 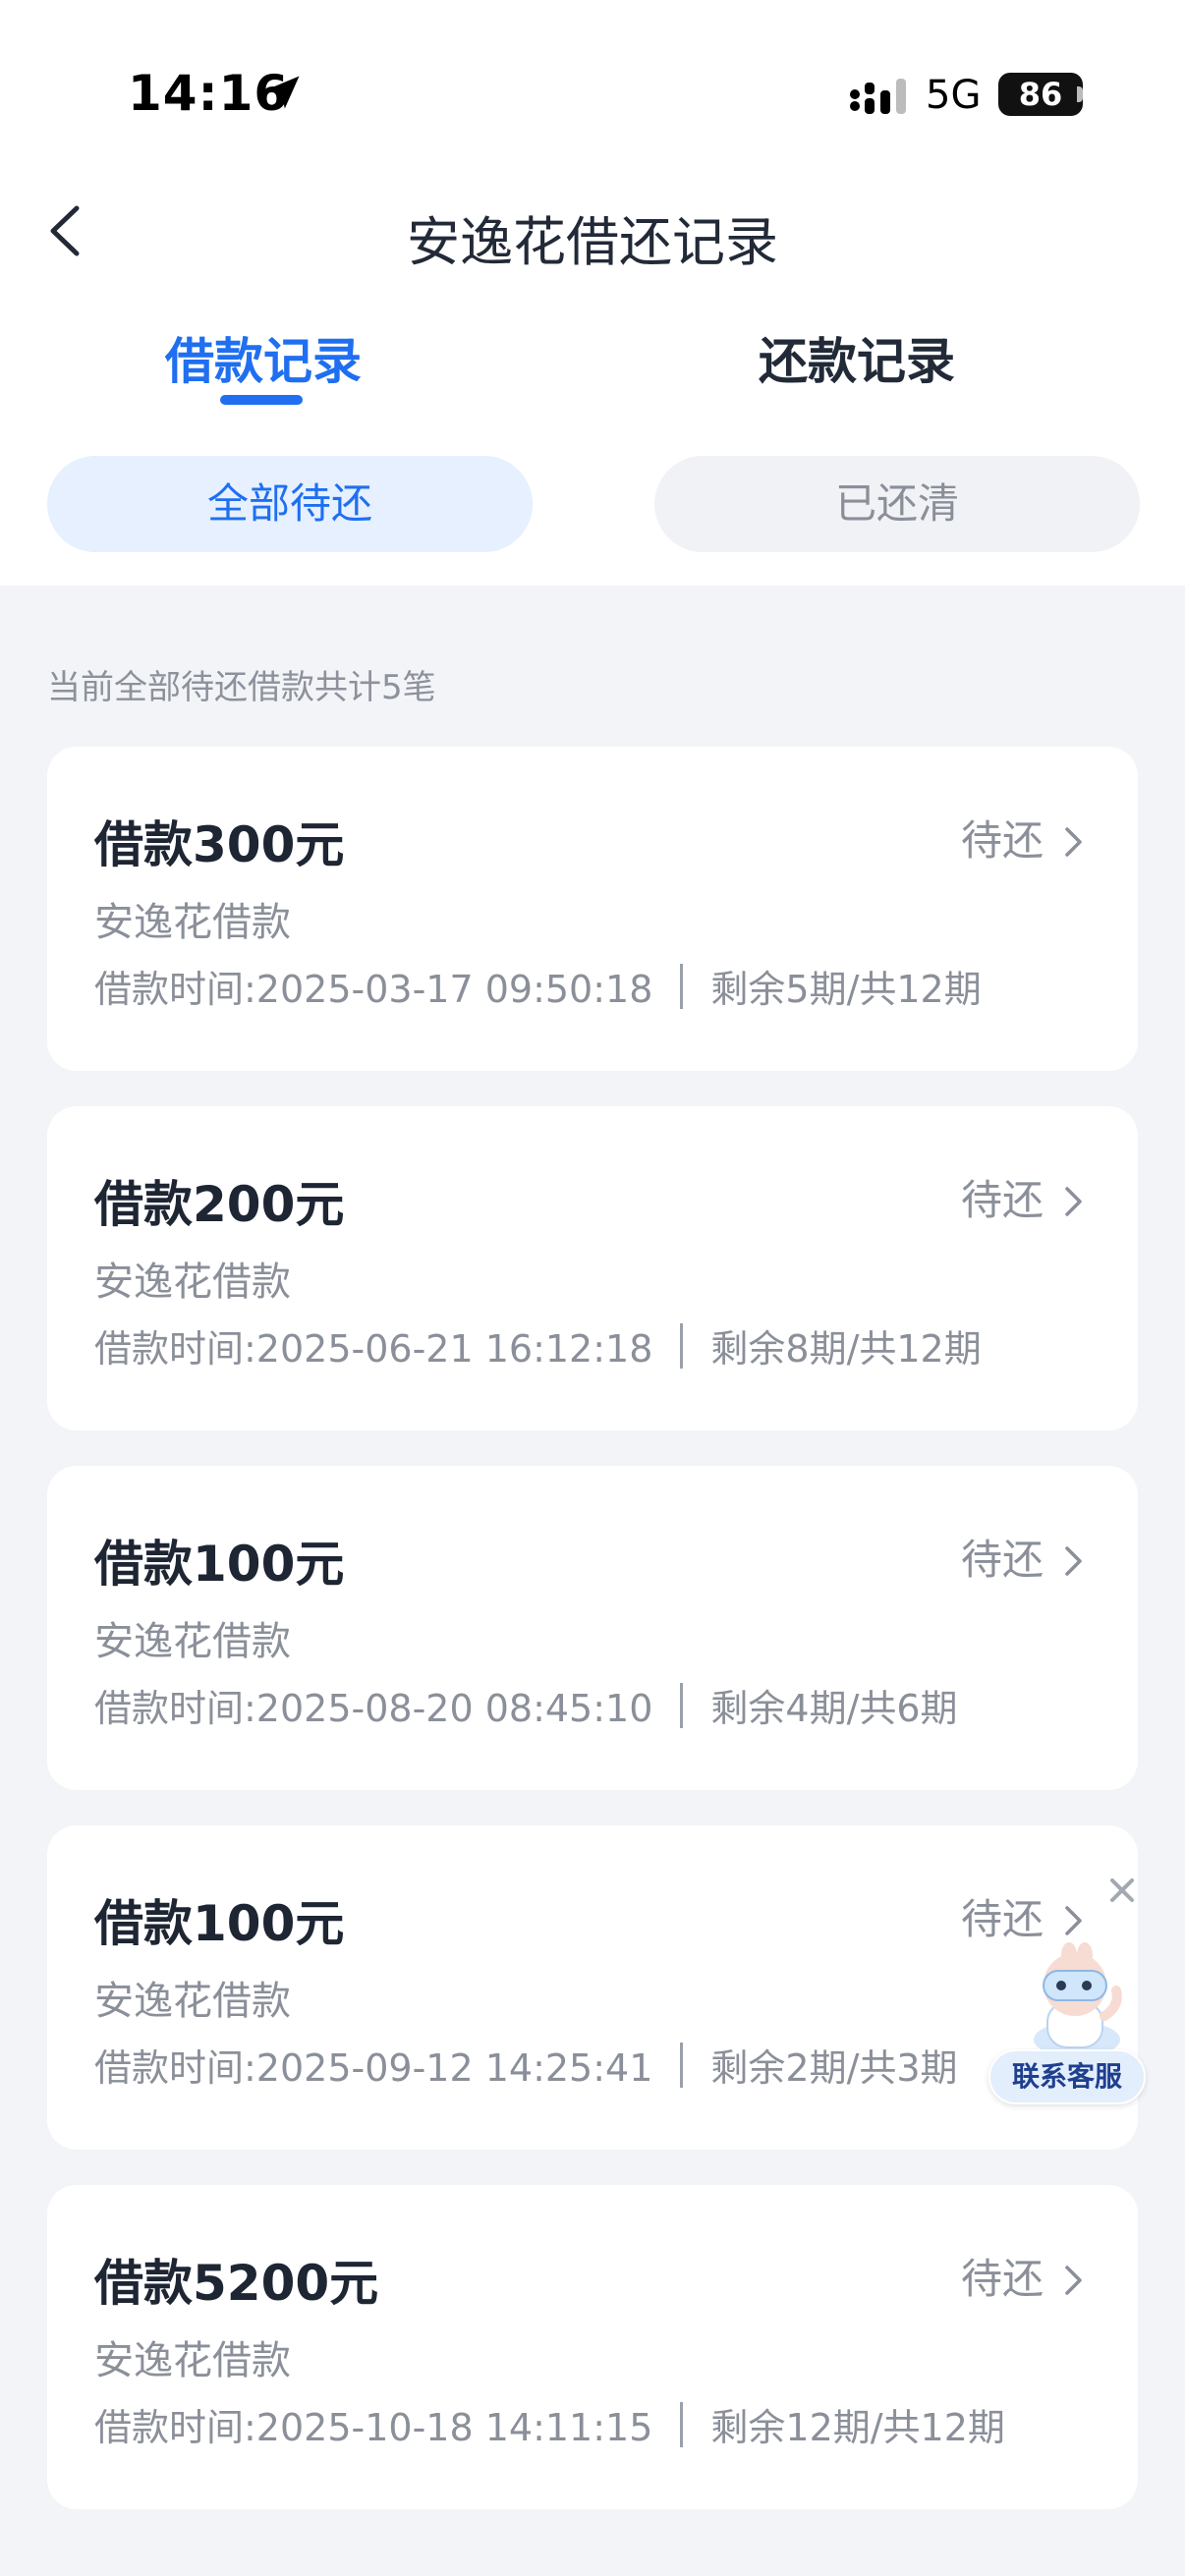 I want to click on location-arrow-icon, so click(x=283, y=92).